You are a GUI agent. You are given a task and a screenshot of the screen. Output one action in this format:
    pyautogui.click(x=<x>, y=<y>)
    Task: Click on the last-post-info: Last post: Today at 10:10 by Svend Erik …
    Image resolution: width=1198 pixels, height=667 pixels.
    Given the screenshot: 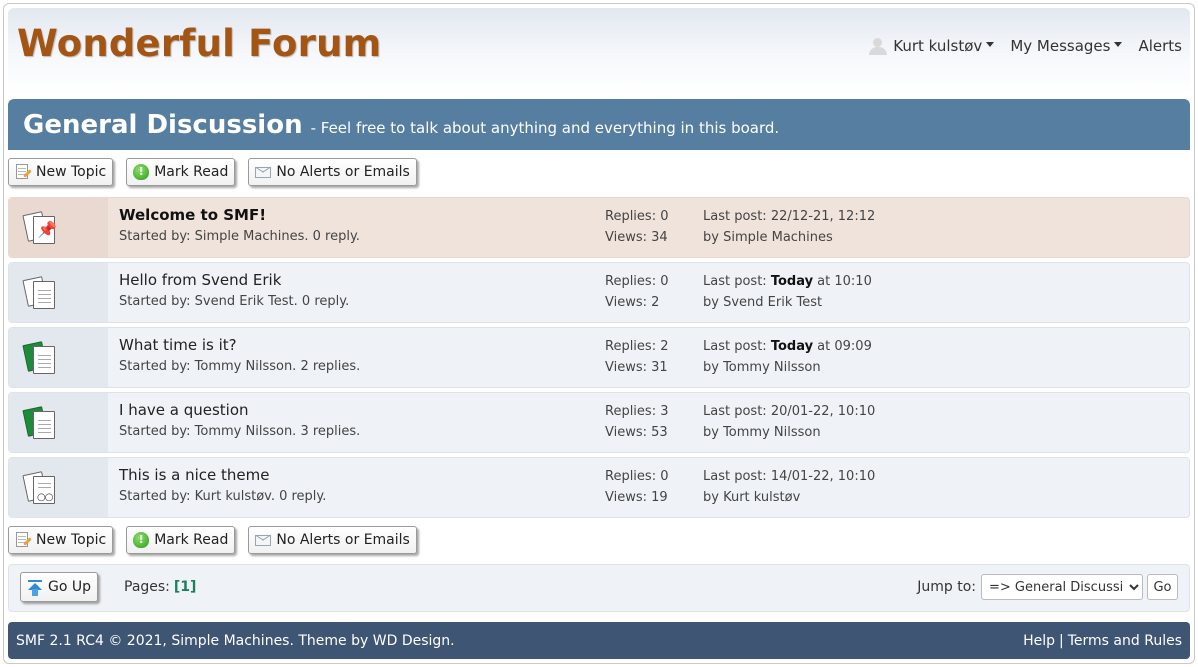 What is the action you would take?
    pyautogui.click(x=787, y=292)
    